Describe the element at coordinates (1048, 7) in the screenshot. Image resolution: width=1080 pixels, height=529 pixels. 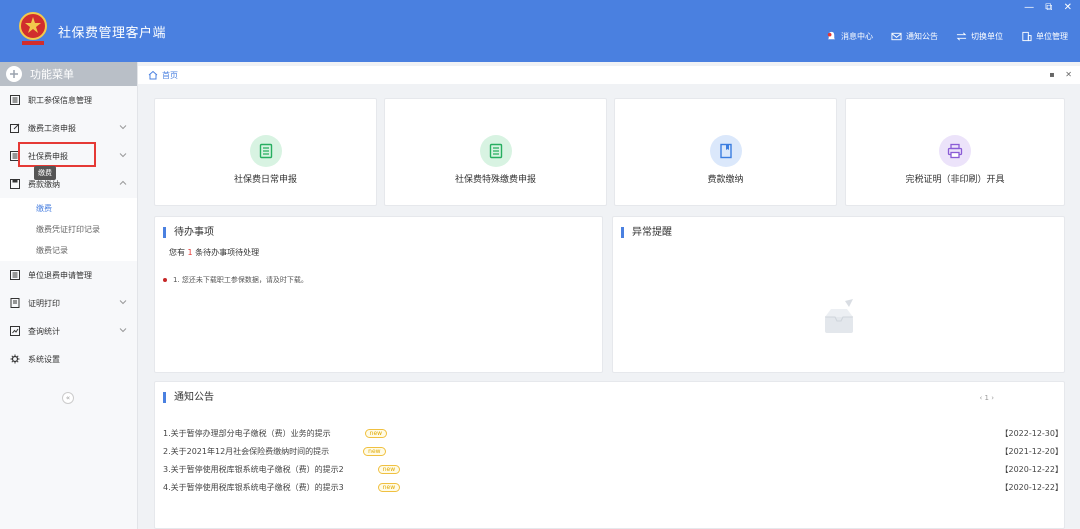
I see `maximize-button: ⧉` at that location.